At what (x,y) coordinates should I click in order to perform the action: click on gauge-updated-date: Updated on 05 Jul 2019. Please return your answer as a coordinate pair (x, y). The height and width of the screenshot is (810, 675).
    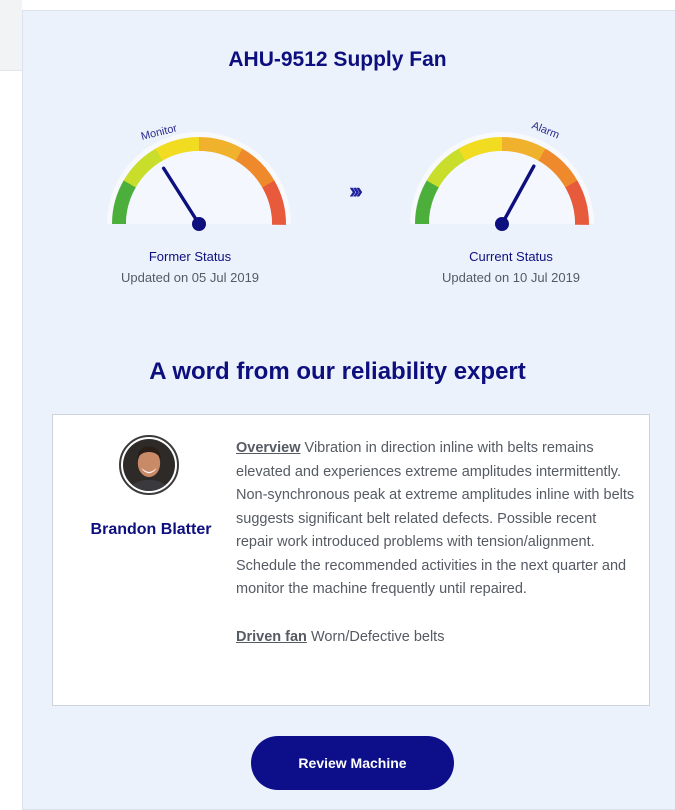
    Looking at the image, I should click on (190, 277).